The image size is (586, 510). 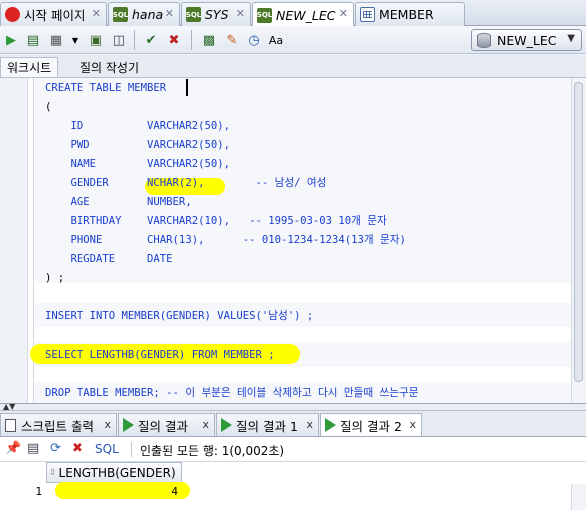 I want to click on code-line: NAME VARCHAR2(50),, so click(x=137, y=164).